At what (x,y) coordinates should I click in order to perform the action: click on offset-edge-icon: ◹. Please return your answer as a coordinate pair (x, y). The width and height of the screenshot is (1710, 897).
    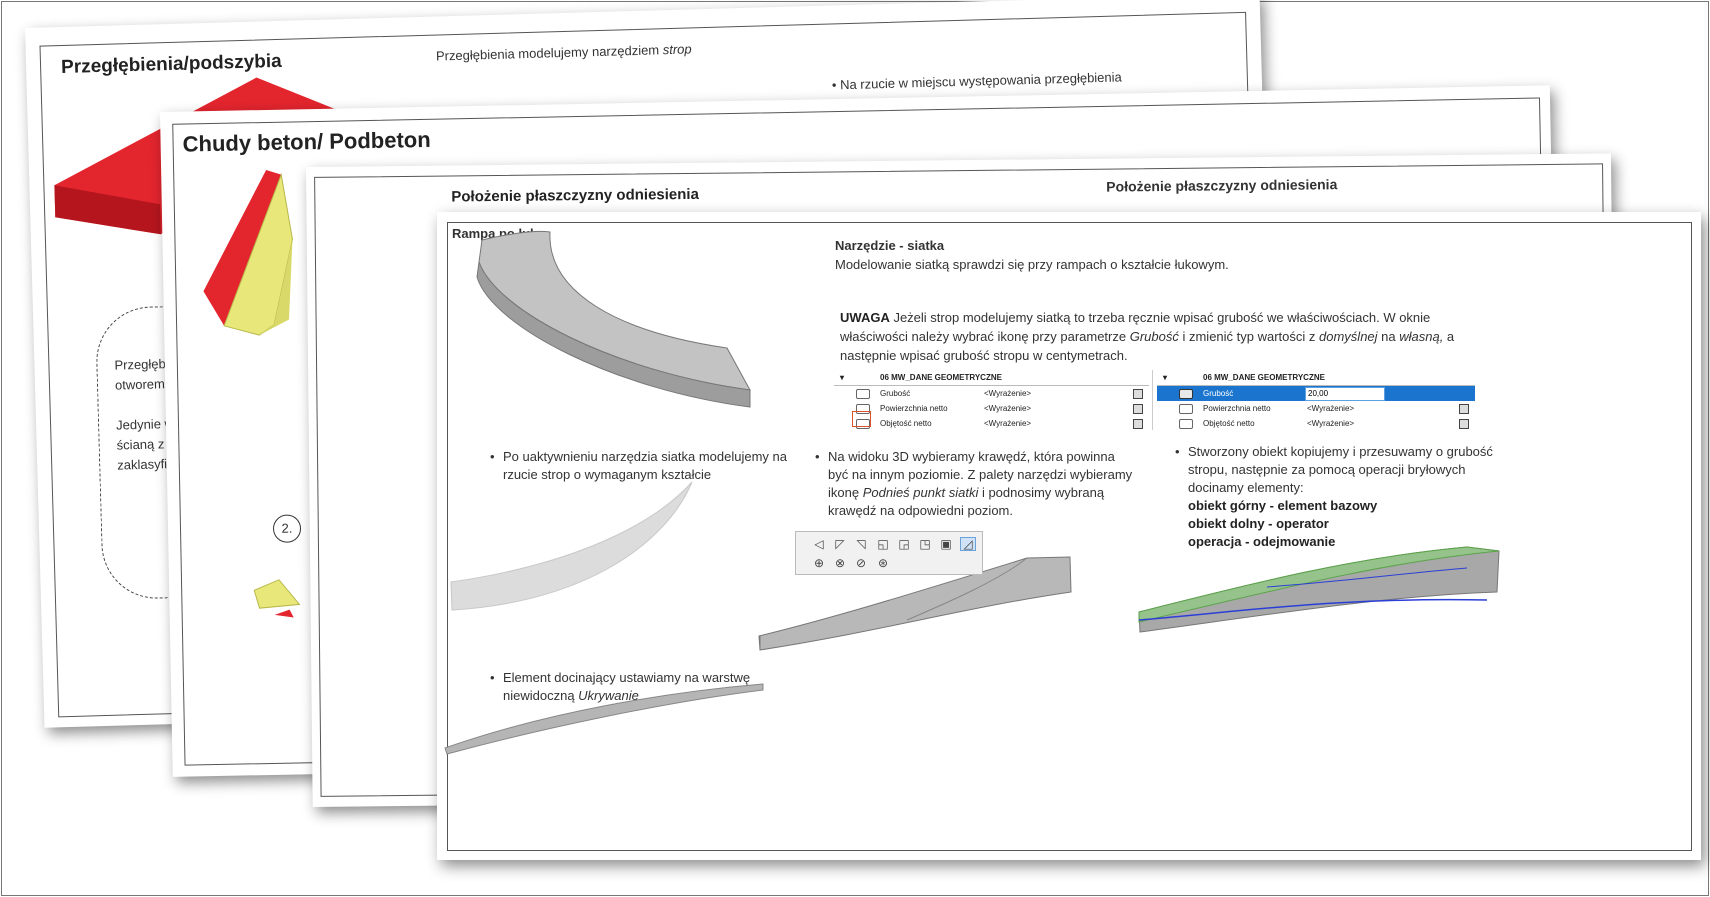
    Looking at the image, I should click on (861, 544).